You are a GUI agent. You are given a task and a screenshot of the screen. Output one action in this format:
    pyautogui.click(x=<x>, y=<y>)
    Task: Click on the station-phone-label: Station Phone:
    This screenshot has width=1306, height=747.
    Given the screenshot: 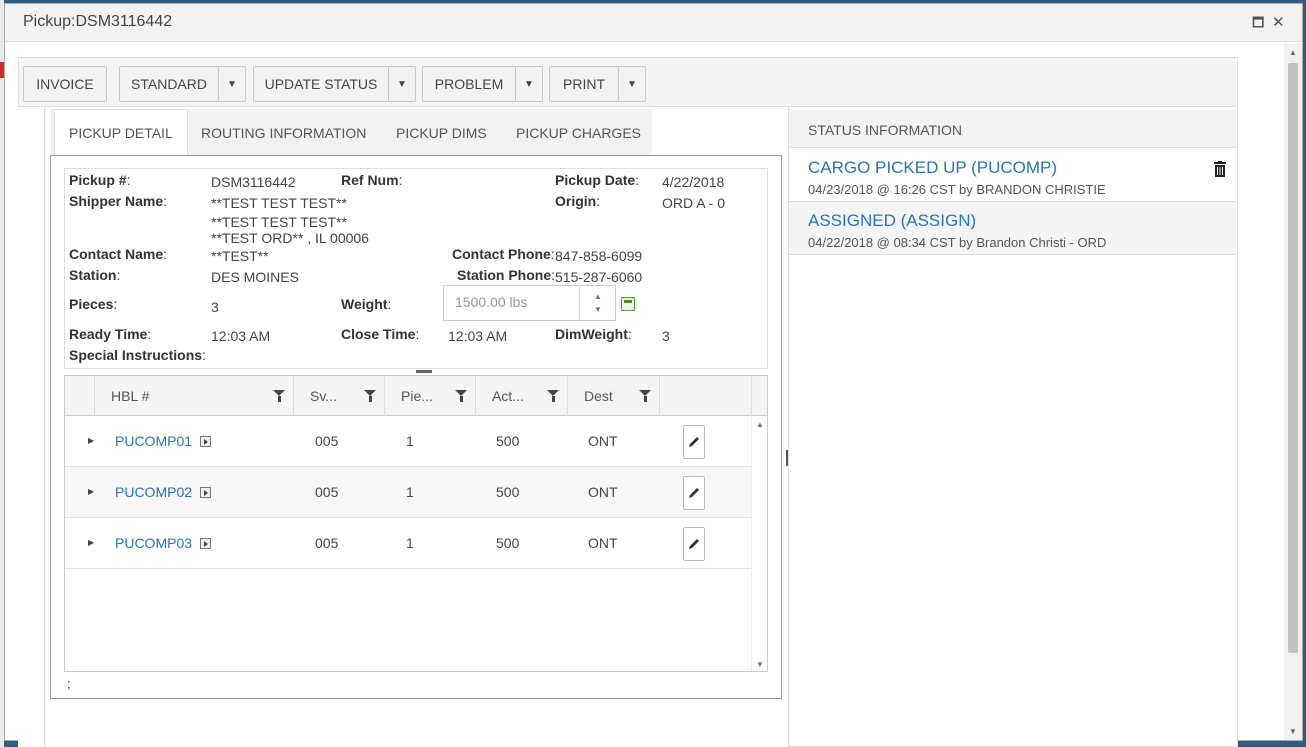 What is the action you would take?
    pyautogui.click(x=506, y=275)
    